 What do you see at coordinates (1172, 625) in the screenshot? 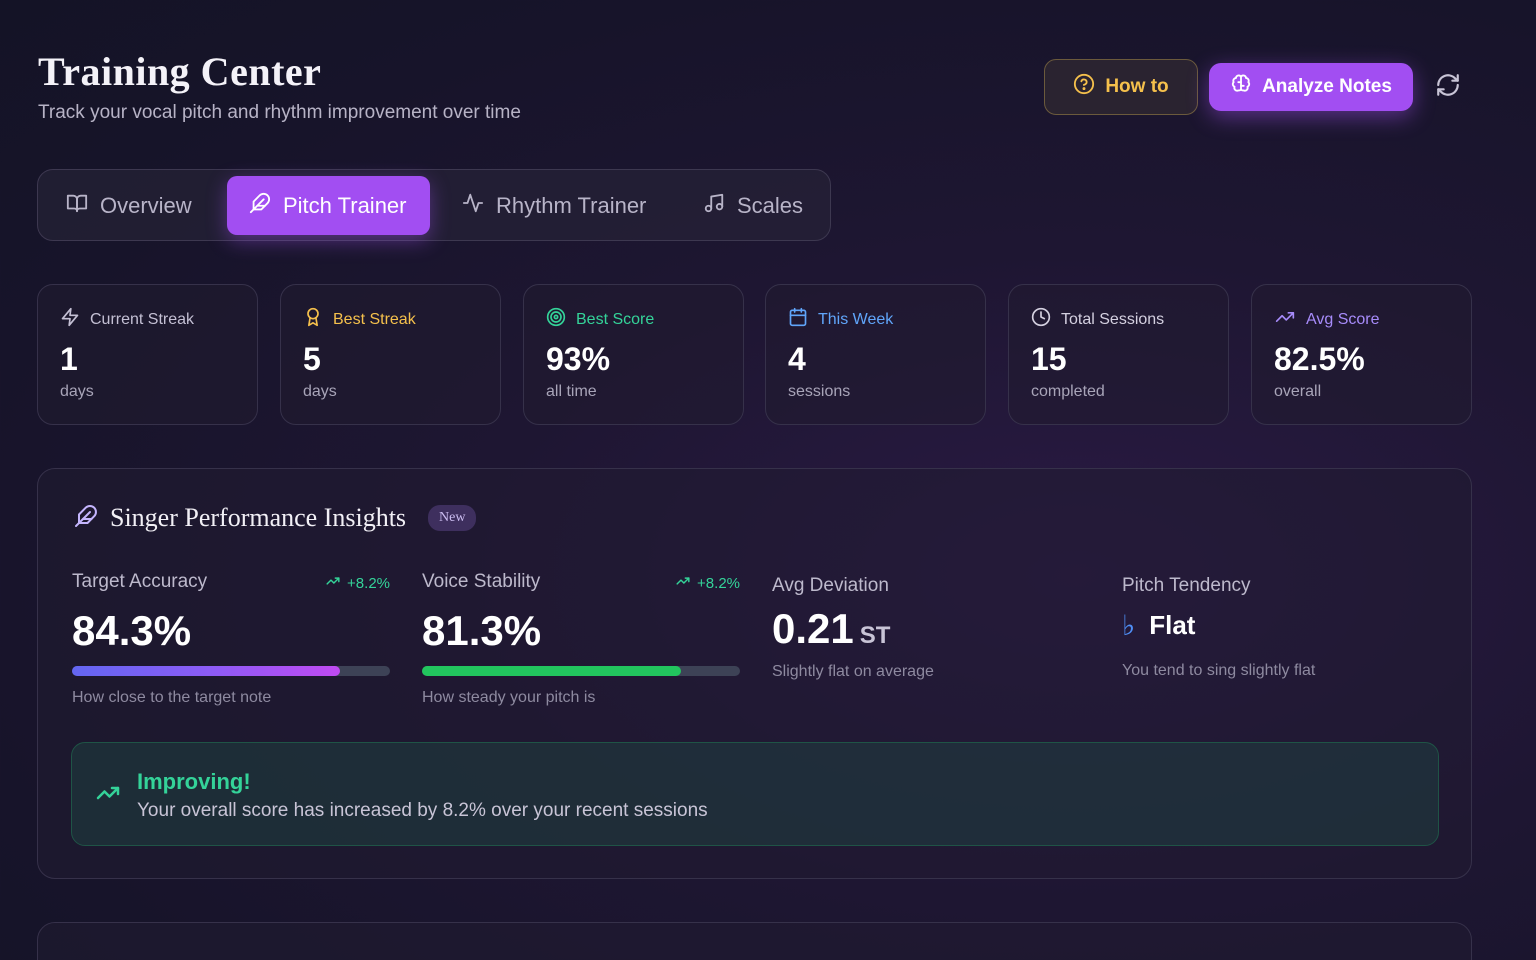
I see `metric-value: Flat` at bounding box center [1172, 625].